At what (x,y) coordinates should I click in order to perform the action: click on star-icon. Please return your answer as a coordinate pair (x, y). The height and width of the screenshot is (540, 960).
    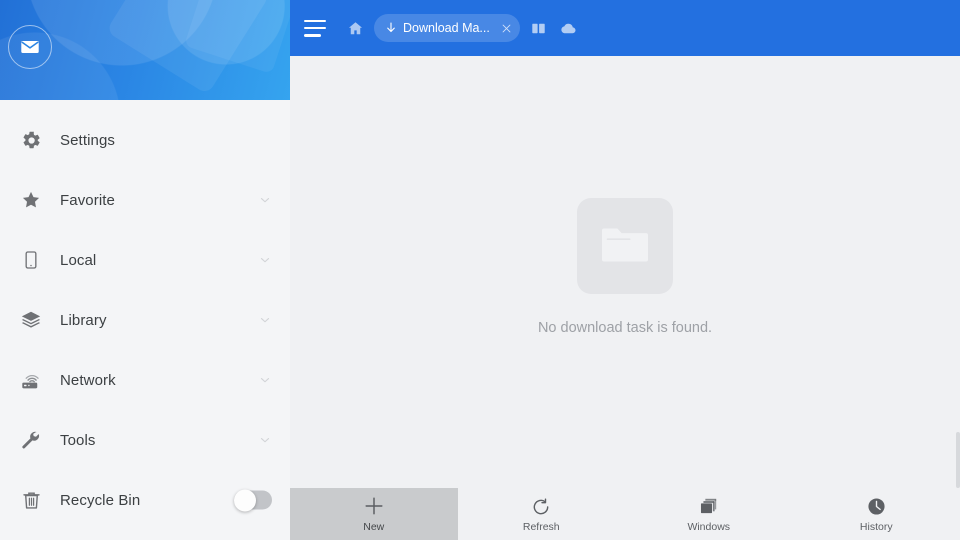
    Looking at the image, I should click on (31, 200).